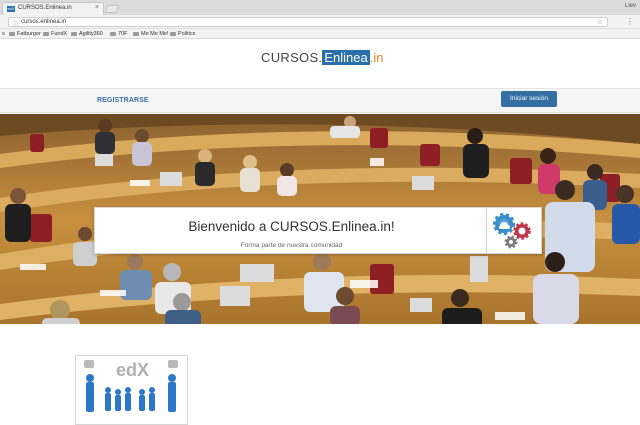 The height and width of the screenshot is (425, 640). I want to click on close-tab-icon: ×, so click(97, 7).